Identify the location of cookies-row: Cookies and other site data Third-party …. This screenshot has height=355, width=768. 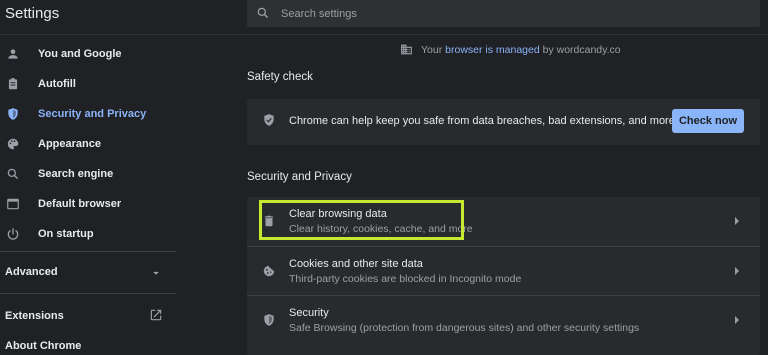
(503, 270).